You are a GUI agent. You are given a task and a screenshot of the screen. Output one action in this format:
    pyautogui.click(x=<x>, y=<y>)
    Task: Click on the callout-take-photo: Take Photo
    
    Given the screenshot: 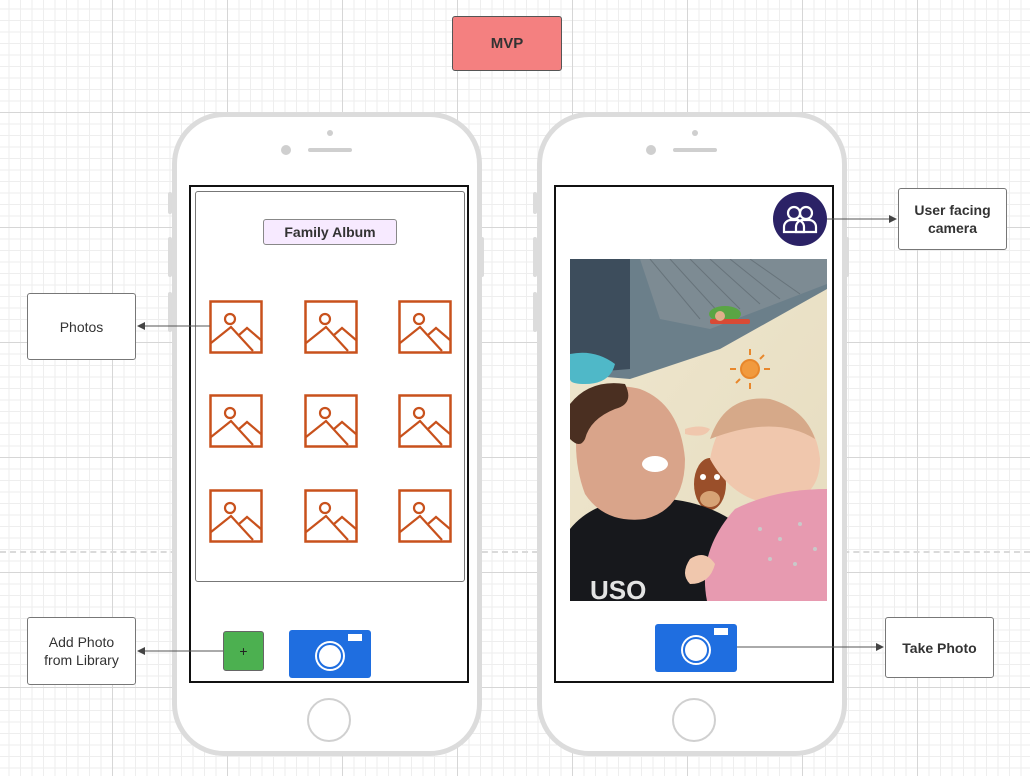 What is the action you would take?
    pyautogui.click(x=939, y=647)
    